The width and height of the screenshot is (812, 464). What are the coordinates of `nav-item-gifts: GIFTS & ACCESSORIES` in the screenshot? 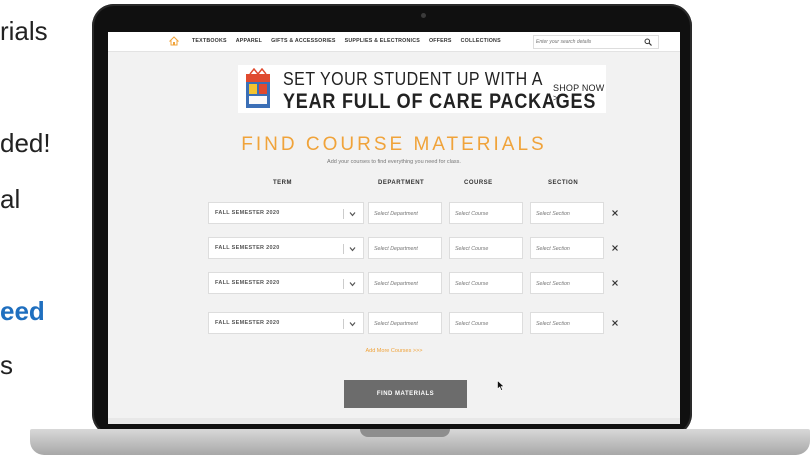 It's located at (303, 41).